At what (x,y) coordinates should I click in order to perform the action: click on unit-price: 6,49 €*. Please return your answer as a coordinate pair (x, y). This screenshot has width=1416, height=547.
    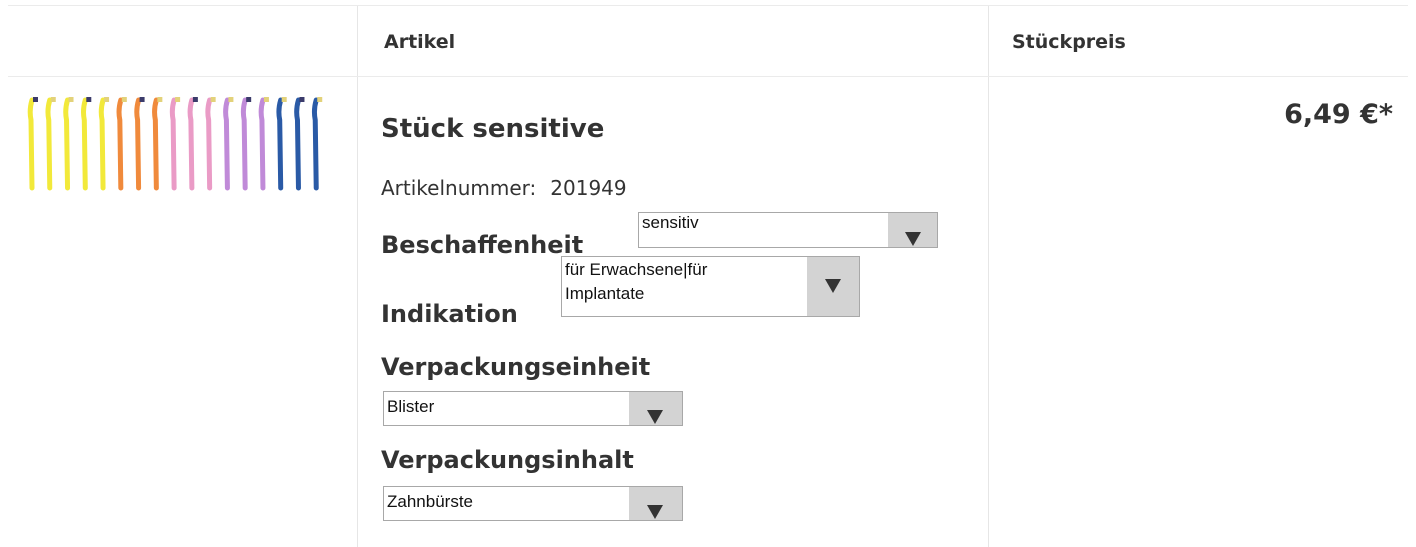
    Looking at the image, I should click on (1338, 114).